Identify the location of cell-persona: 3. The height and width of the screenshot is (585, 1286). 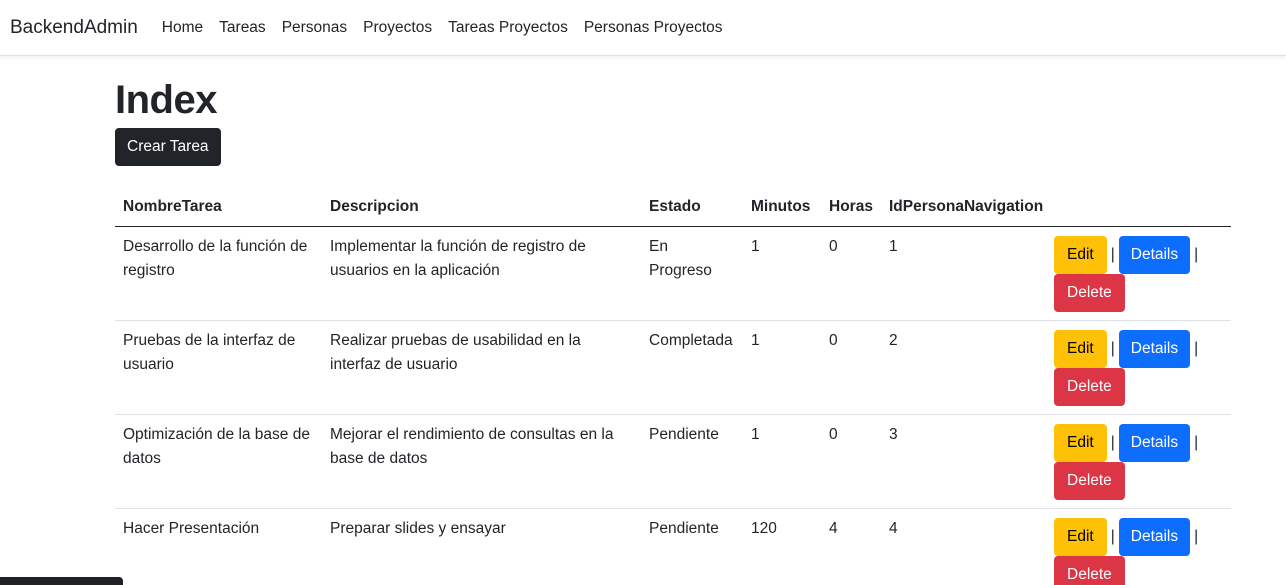
(967, 461).